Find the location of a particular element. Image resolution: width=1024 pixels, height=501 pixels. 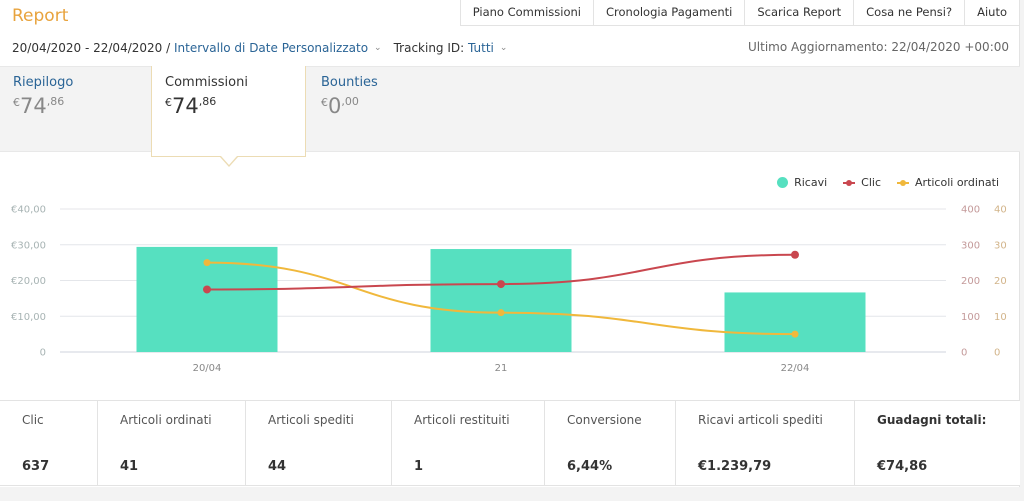

right-axis-clic-tick: 300 is located at coordinates (970, 245).